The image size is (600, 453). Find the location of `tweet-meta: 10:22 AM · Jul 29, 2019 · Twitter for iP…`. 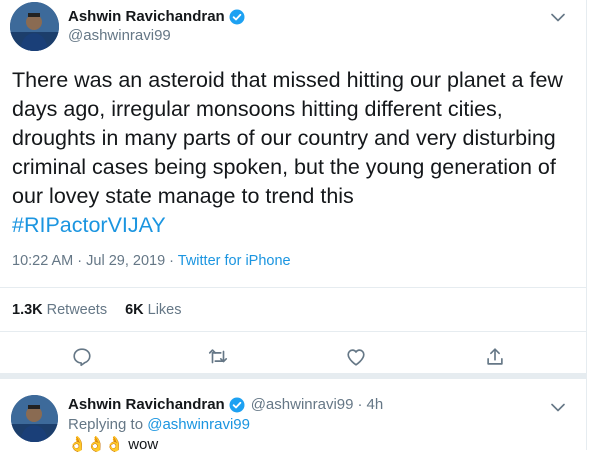

tweet-meta: 10:22 AM · Jul 29, 2019 · Twitter for iP… is located at coordinates (151, 261).